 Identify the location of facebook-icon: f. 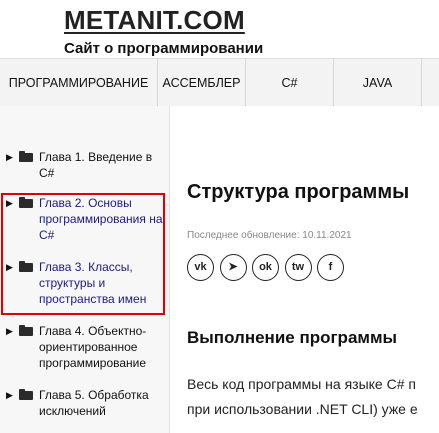
(330, 267).